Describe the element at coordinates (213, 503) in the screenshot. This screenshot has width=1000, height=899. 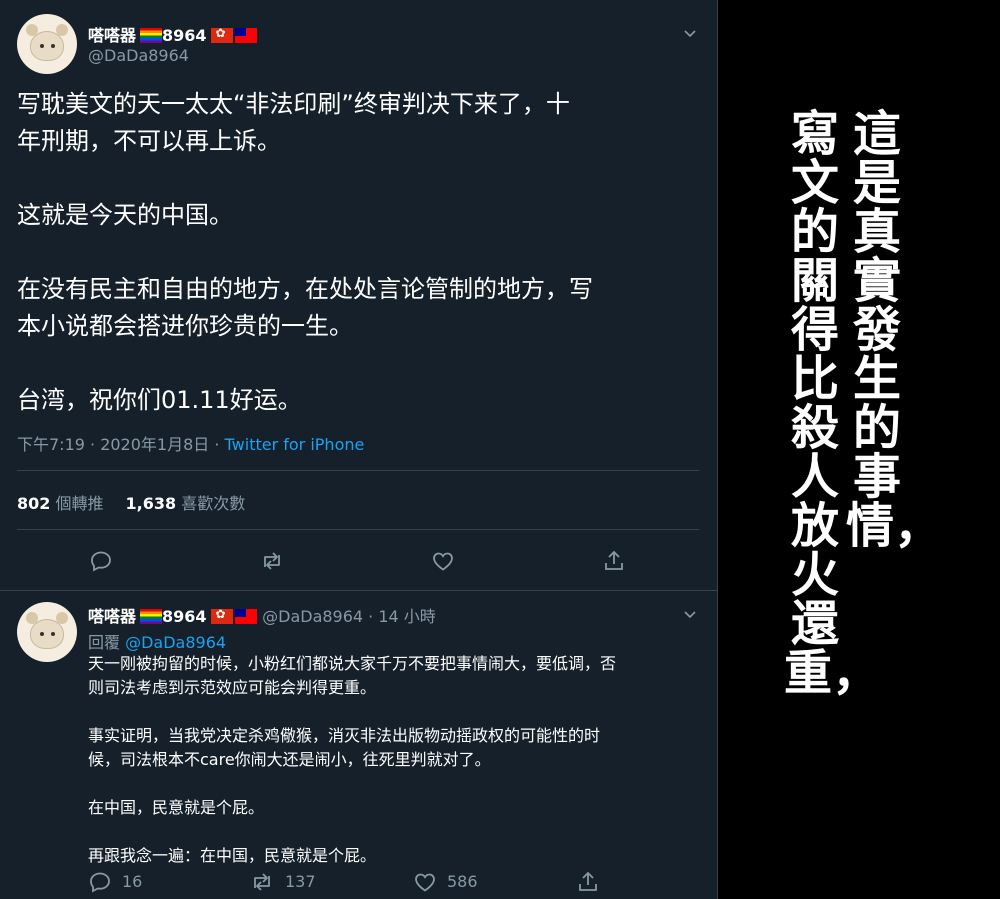
I see `like-label: 喜歡次數` at that location.